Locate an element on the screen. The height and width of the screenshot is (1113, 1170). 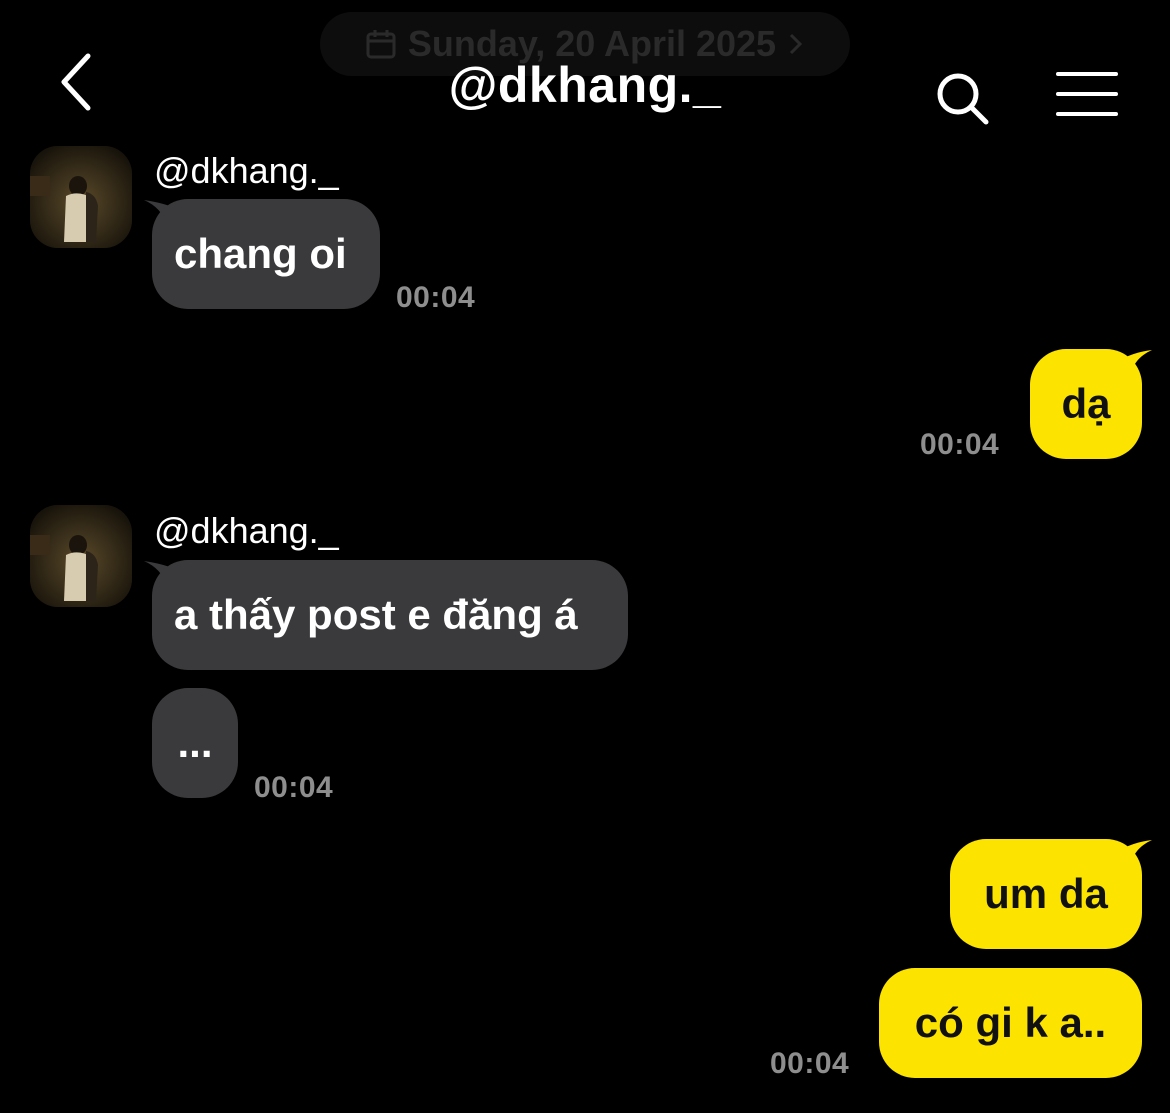
message-text: có gi k a.. is located at coordinates (1010, 1022).